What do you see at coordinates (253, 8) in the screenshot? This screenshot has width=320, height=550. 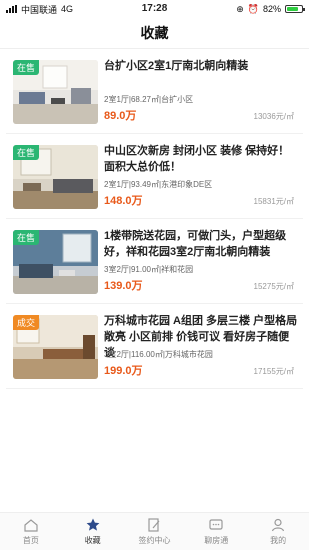 I see `alarm-icon: ⏰` at bounding box center [253, 8].